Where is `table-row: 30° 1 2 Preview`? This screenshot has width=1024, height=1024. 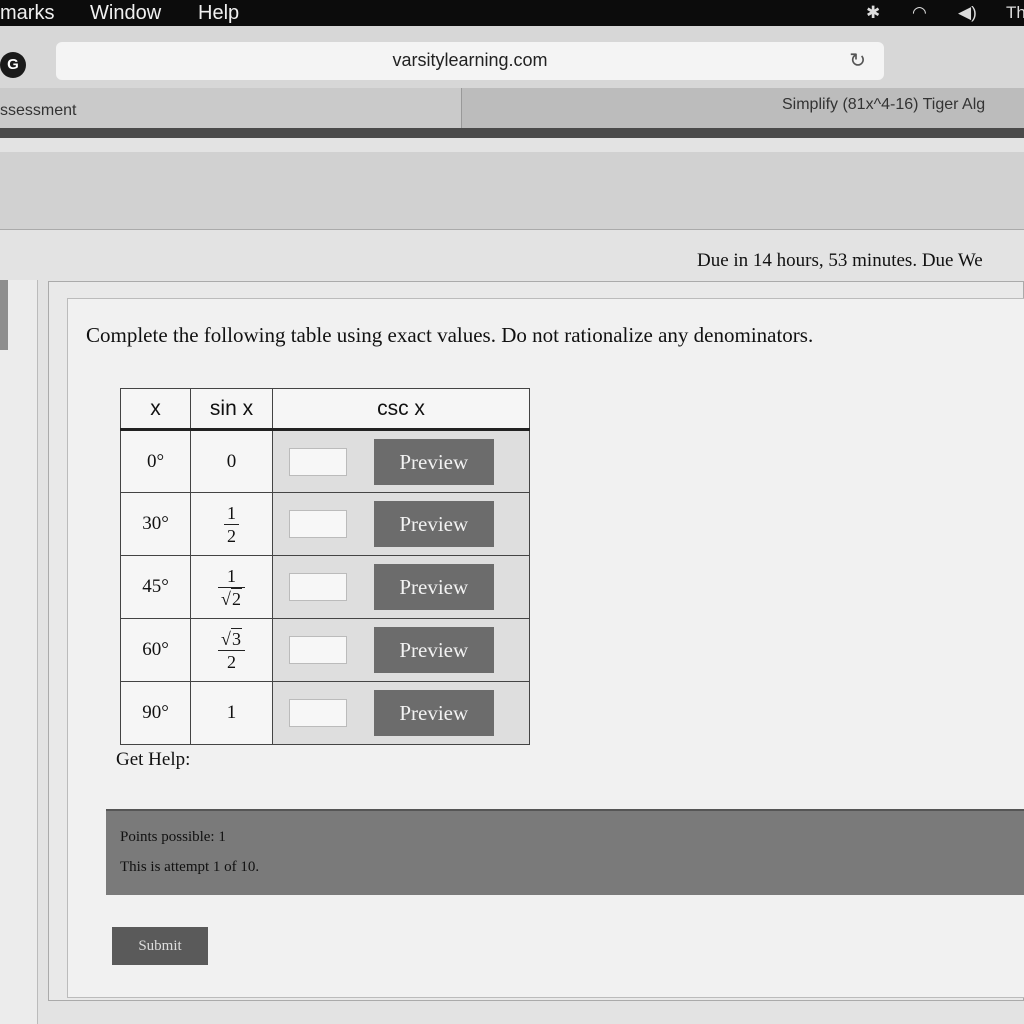
table-row: 30° 1 2 Preview is located at coordinates (325, 524).